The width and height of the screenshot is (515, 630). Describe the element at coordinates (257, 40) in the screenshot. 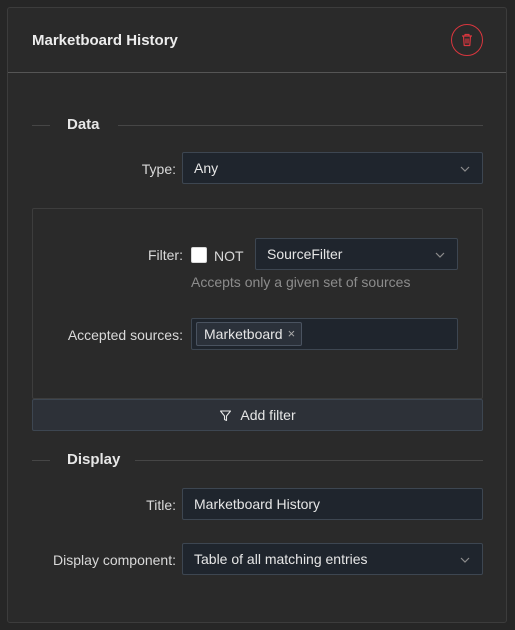

I see `panel-header: Marketboard History` at that location.